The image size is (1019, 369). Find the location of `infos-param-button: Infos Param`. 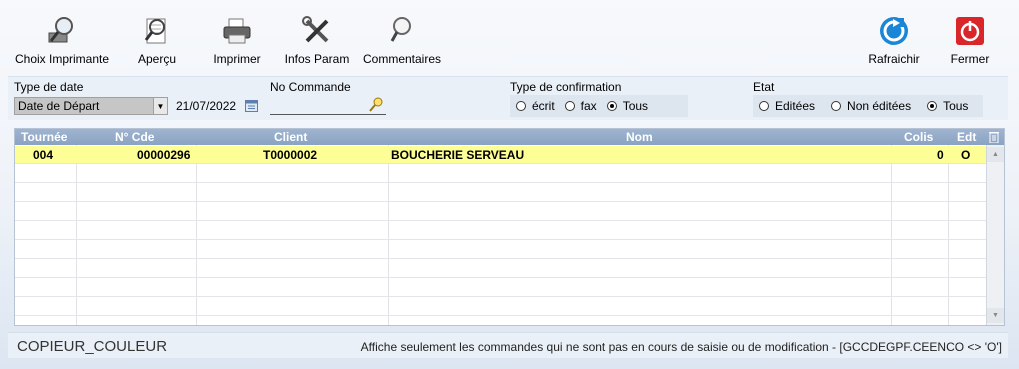

infos-param-button: Infos Param is located at coordinates (317, 41).